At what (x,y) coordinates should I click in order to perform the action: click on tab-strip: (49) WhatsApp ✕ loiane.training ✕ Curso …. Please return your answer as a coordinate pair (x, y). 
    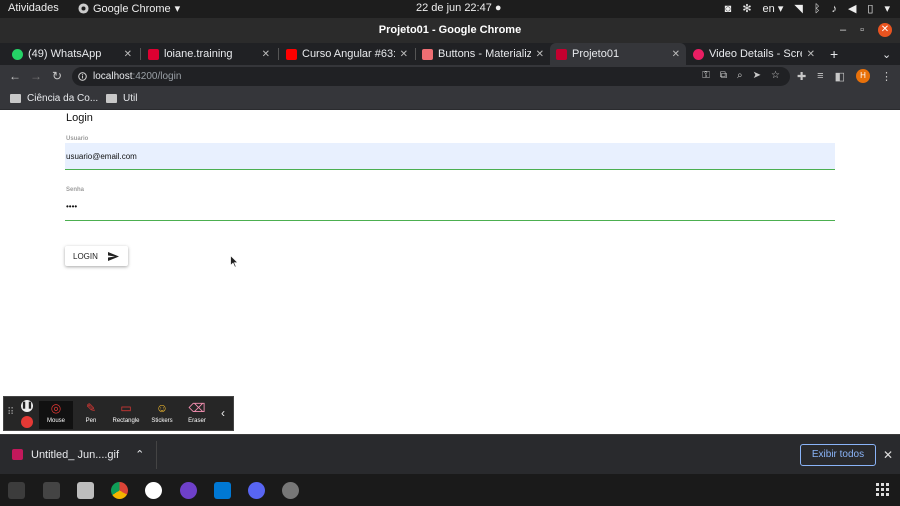
    Looking at the image, I should click on (450, 54).